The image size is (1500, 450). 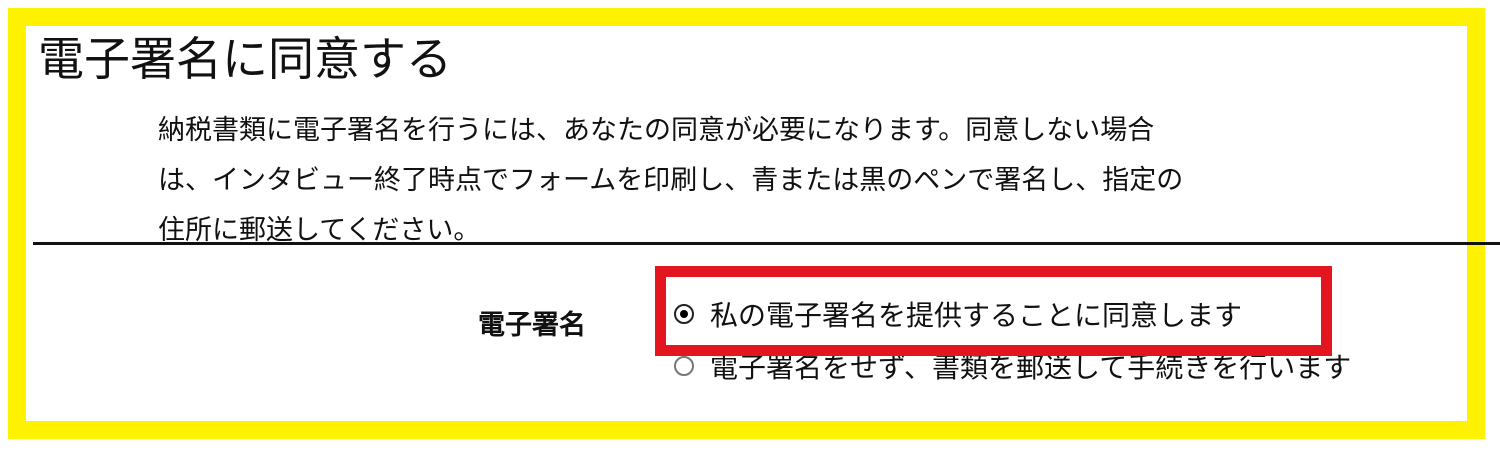 I want to click on signature-field-label: 電子署名, so click(x=532, y=325).